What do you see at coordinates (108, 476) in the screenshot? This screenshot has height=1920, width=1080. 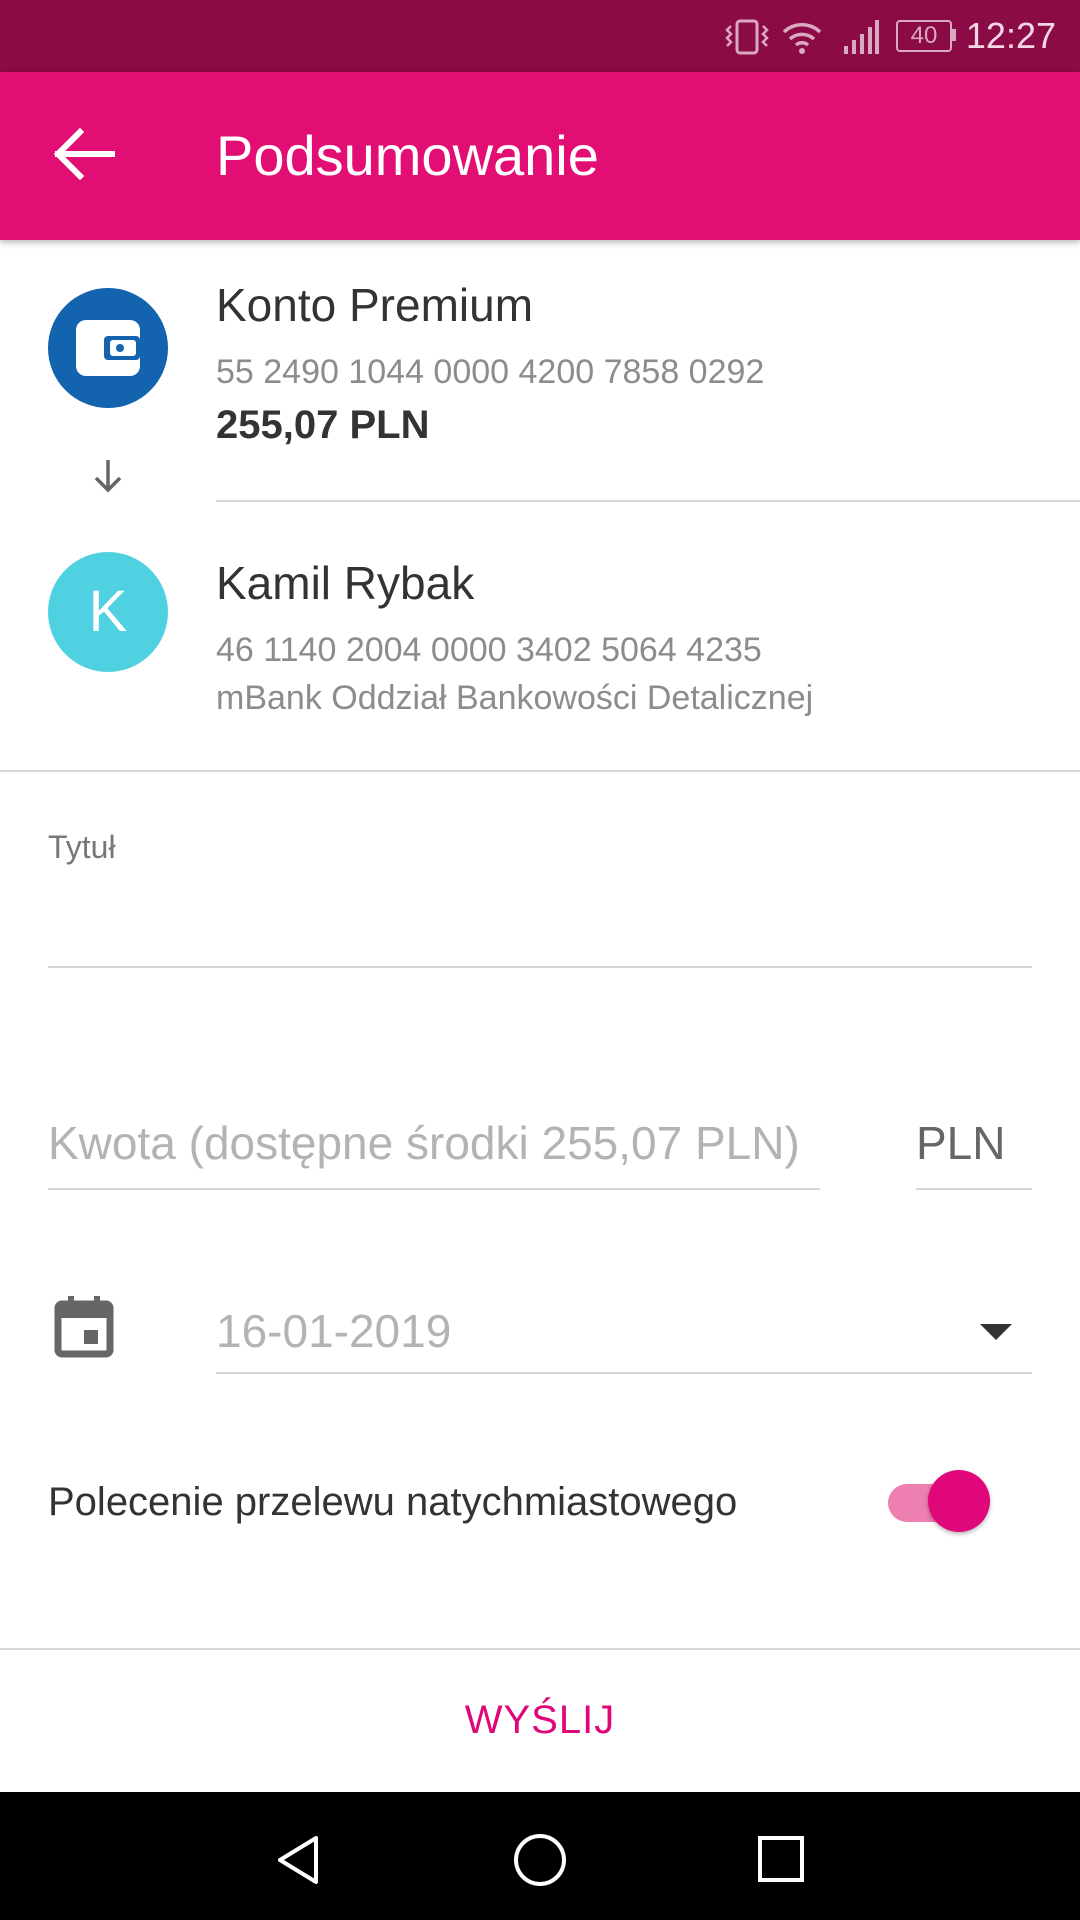 I see `down-arrow-icon` at bounding box center [108, 476].